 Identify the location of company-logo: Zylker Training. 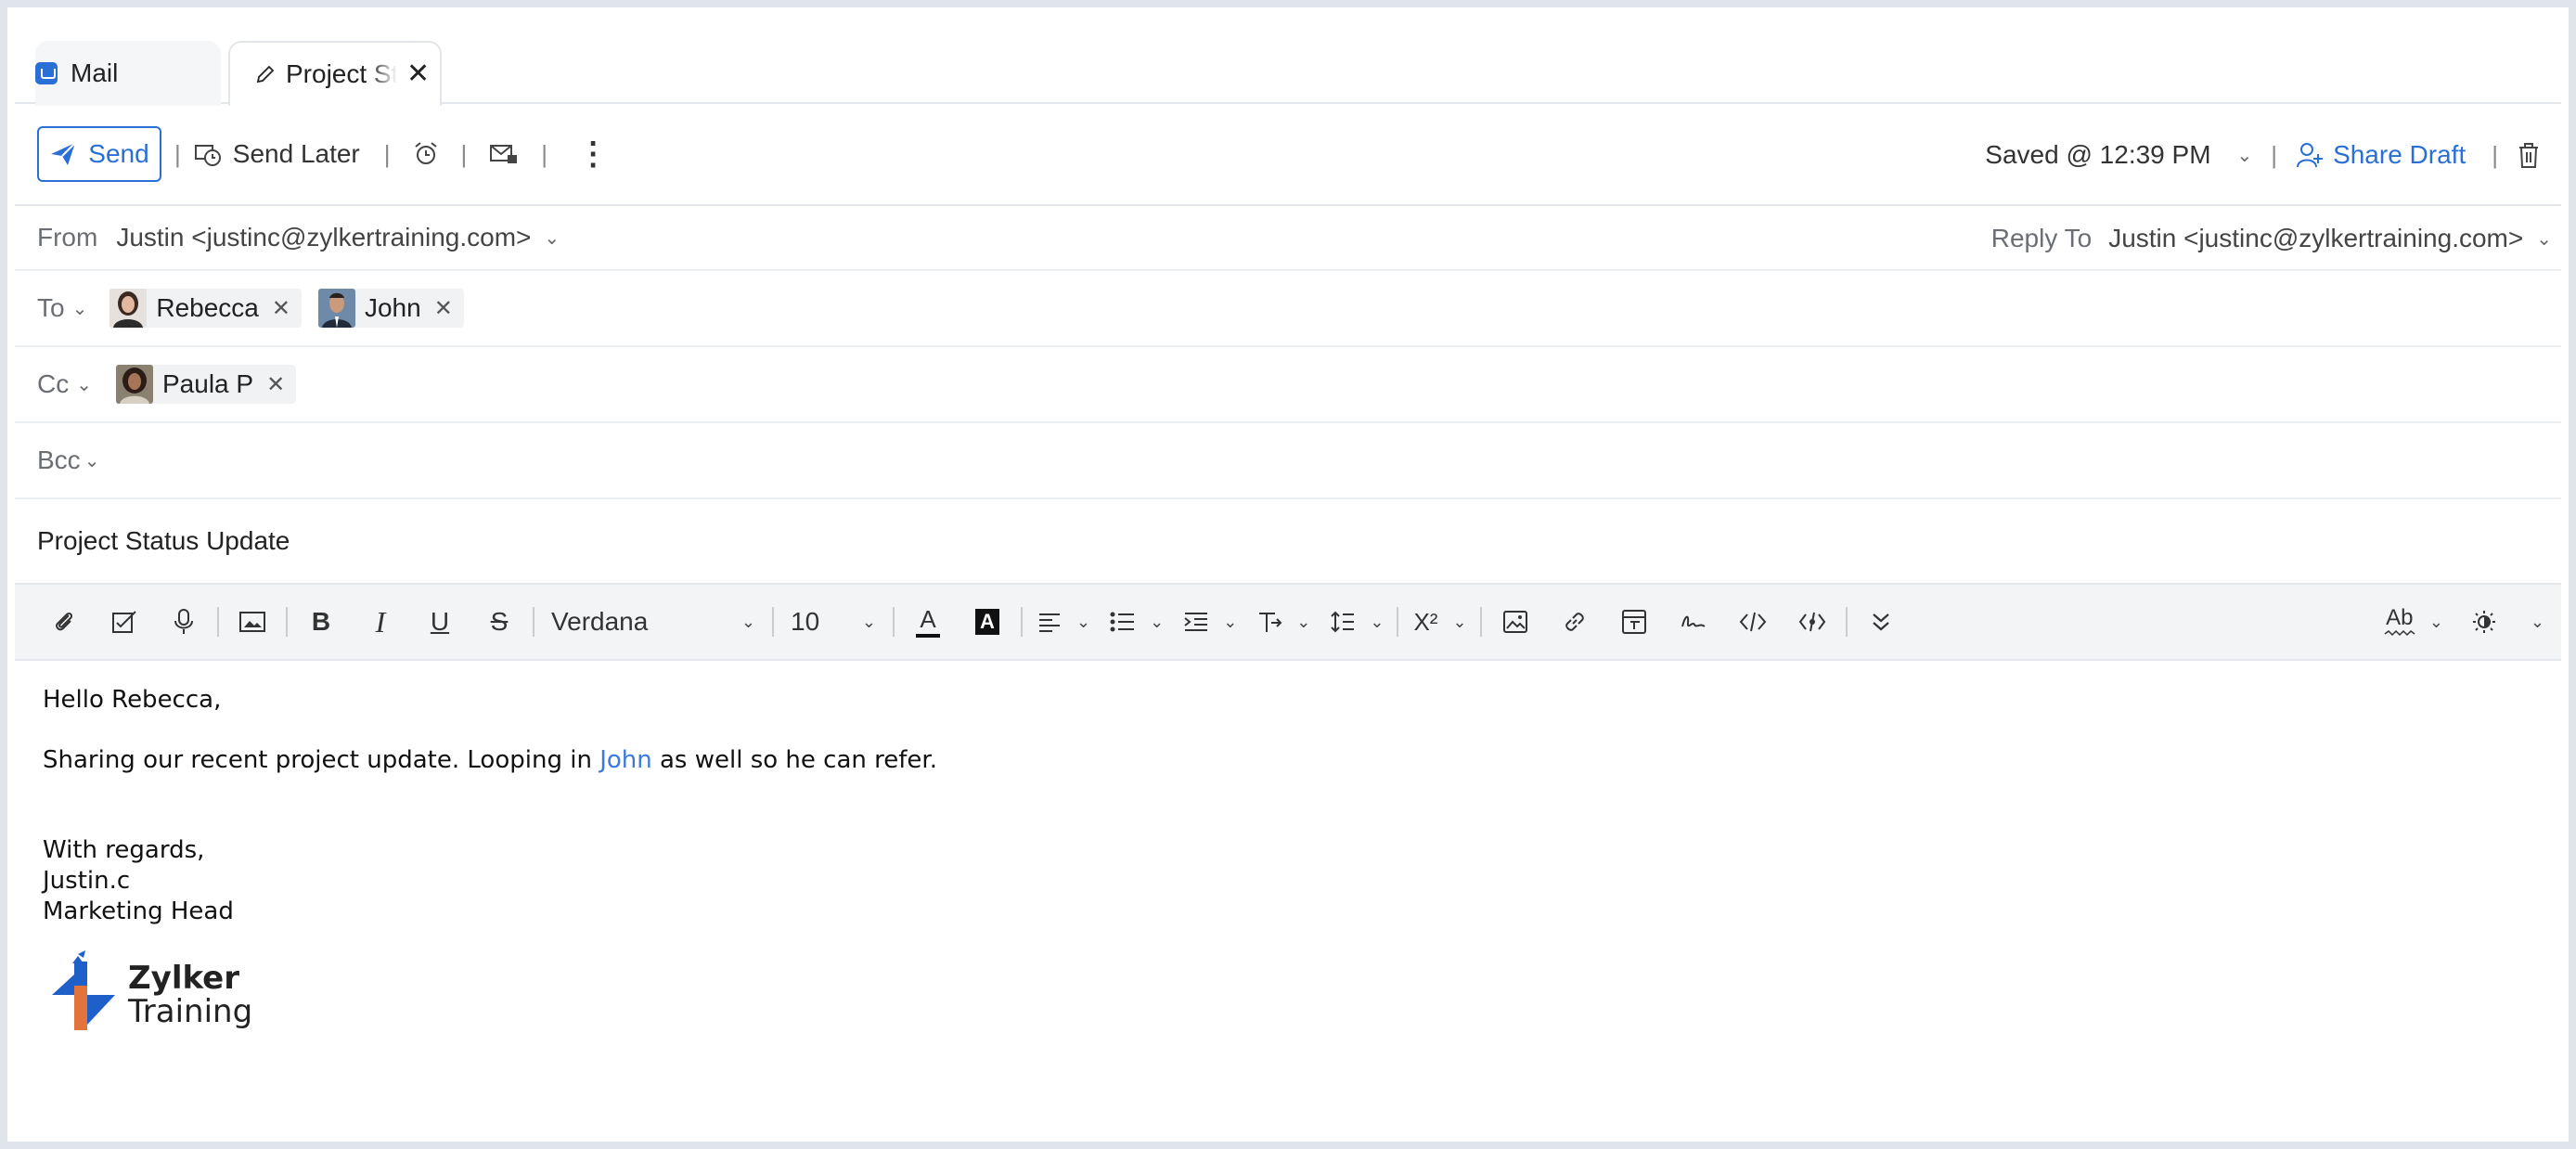
(157, 995).